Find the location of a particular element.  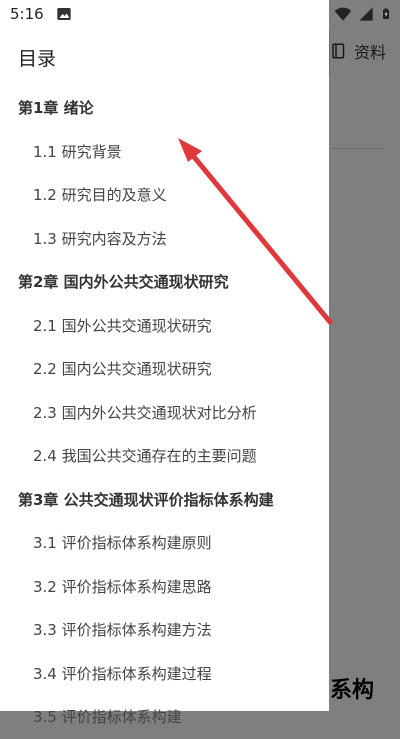

toc-item-label: 3.3 评价指标体系构建方法 is located at coordinates (122, 630).